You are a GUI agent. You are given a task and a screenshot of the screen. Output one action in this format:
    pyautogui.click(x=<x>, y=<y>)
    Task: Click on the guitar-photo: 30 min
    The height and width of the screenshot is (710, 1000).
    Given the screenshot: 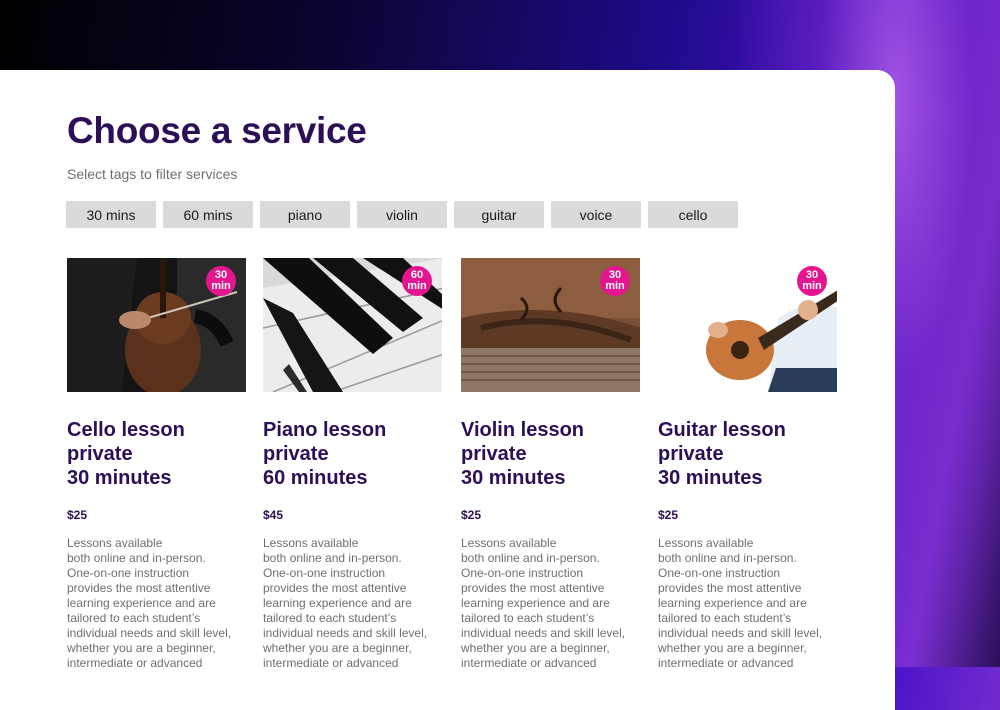 What is the action you would take?
    pyautogui.click(x=747, y=325)
    